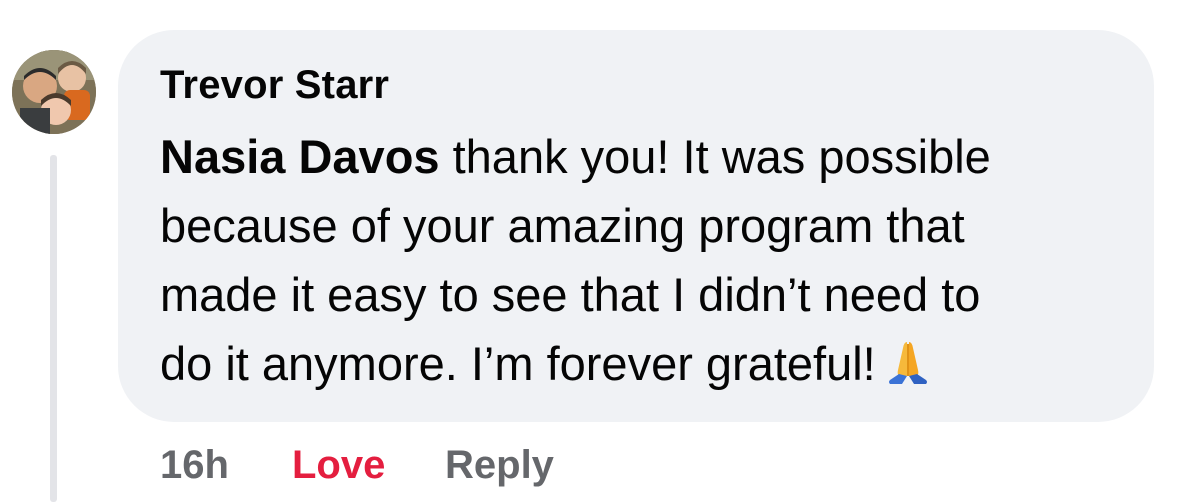 Image resolution: width=1180 pixels, height=502 pixels. What do you see at coordinates (499, 465) in the screenshot?
I see `reply-button: Reply` at bounding box center [499, 465].